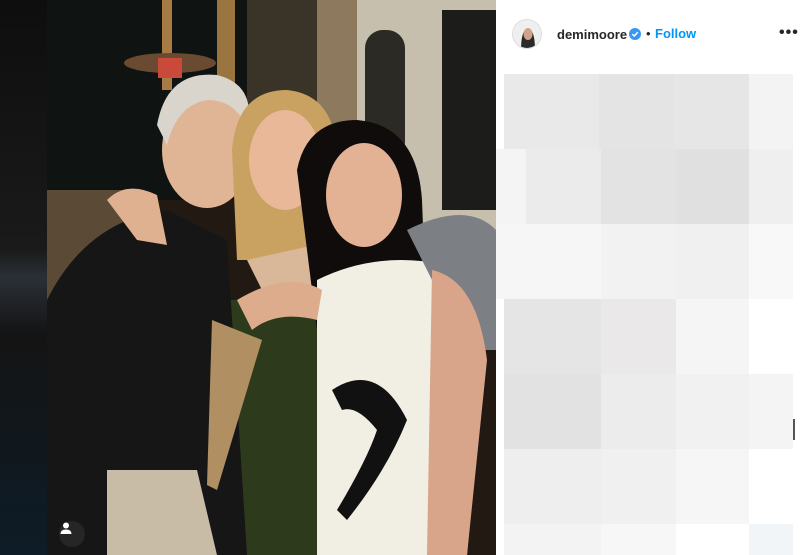 Image resolution: width=811 pixels, height=555 pixels. I want to click on scrollbar-thumb, so click(794, 429).